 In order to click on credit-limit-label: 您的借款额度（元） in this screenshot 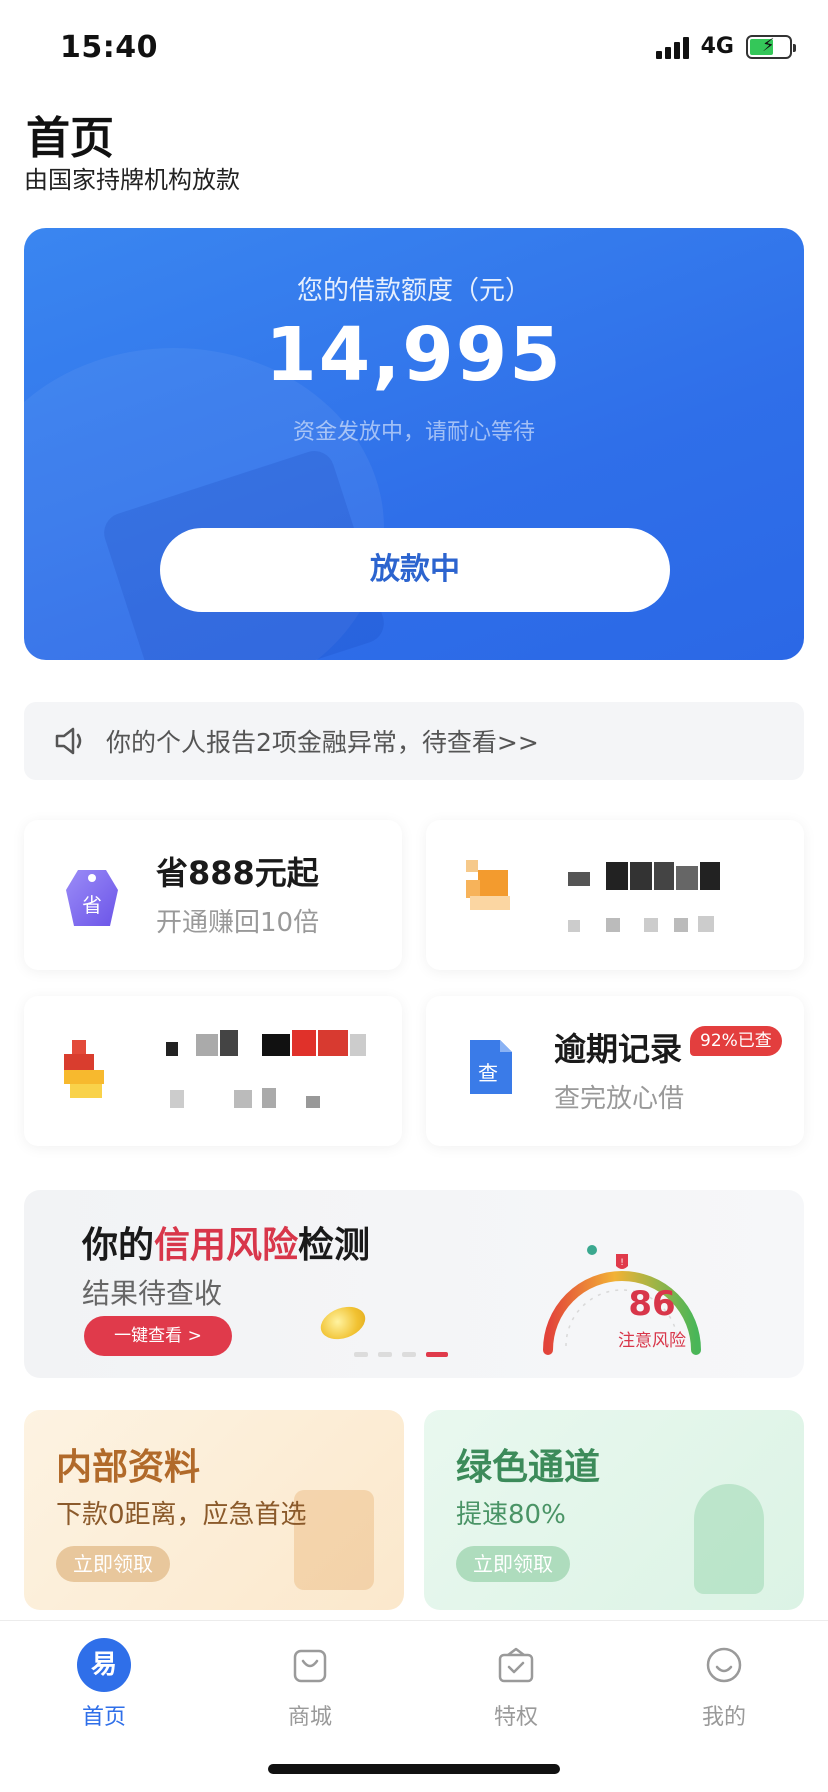, I will do `click(413, 291)`.